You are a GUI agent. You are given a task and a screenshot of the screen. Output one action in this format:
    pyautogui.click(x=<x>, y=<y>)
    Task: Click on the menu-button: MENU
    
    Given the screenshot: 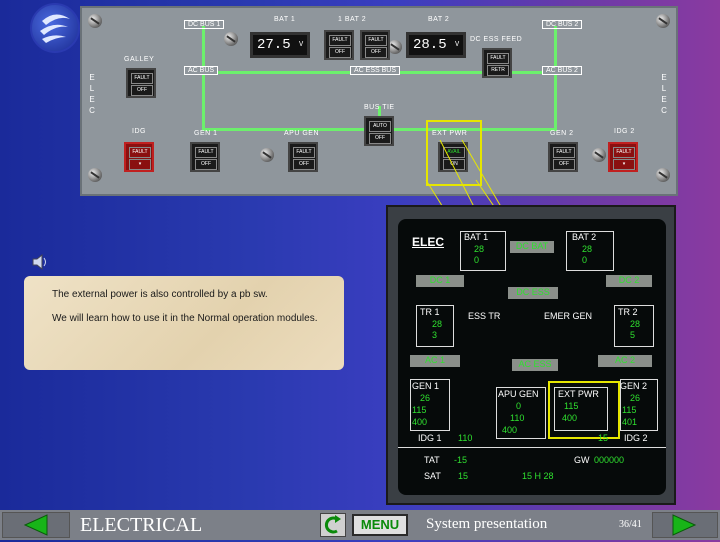 What is the action you would take?
    pyautogui.click(x=380, y=525)
    